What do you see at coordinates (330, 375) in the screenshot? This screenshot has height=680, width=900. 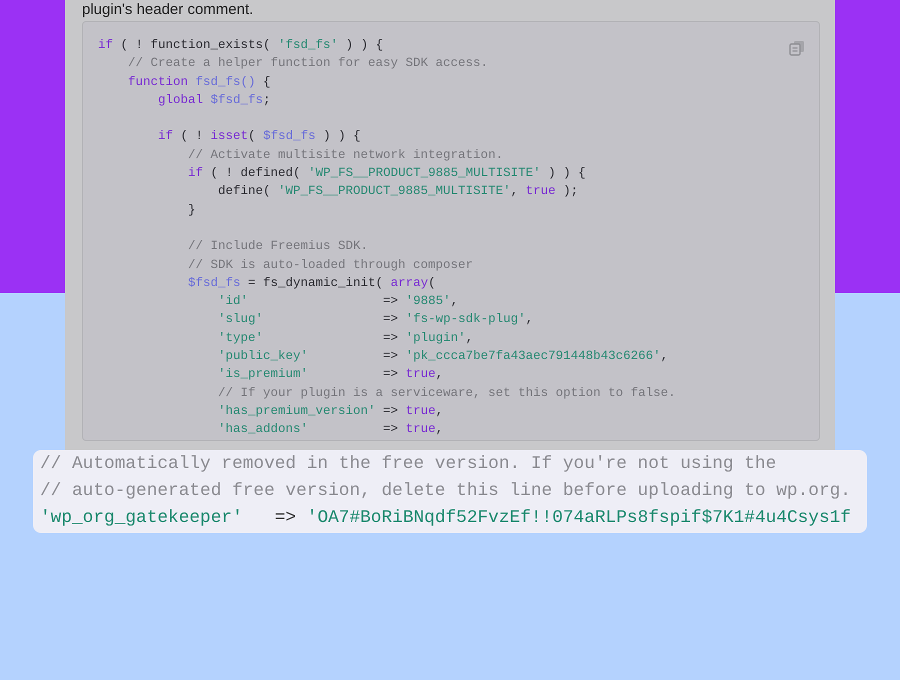 I see `code-line: 'is_premium' => true,` at bounding box center [330, 375].